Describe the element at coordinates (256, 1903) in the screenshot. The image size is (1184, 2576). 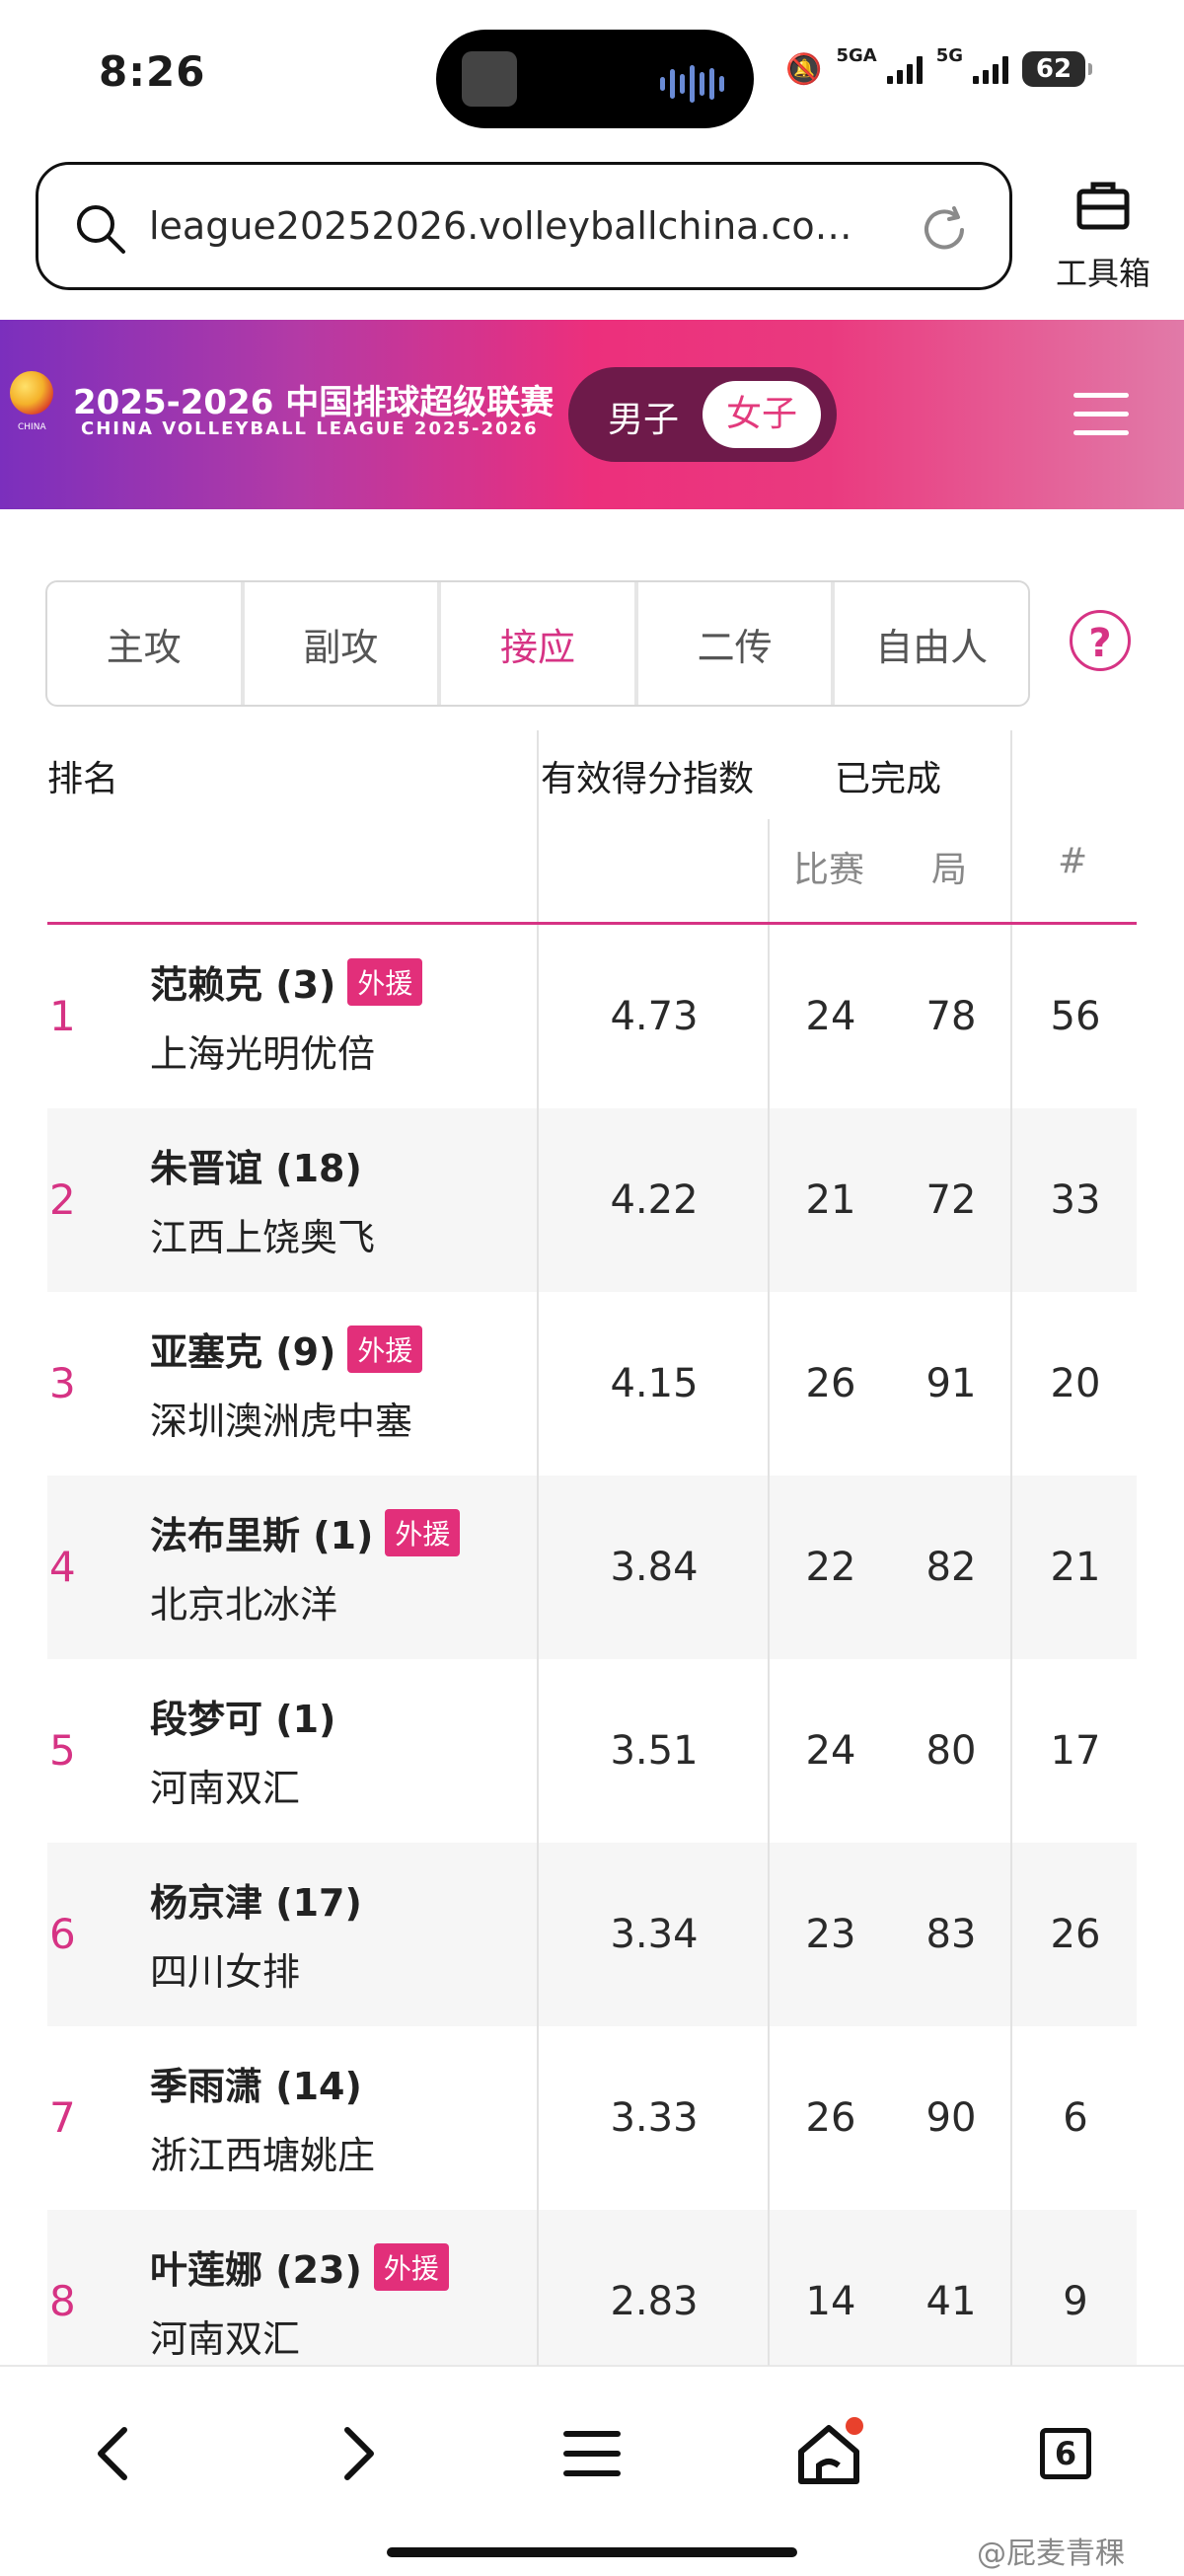
I see `player-name-text: 杨京津 (17)` at that location.